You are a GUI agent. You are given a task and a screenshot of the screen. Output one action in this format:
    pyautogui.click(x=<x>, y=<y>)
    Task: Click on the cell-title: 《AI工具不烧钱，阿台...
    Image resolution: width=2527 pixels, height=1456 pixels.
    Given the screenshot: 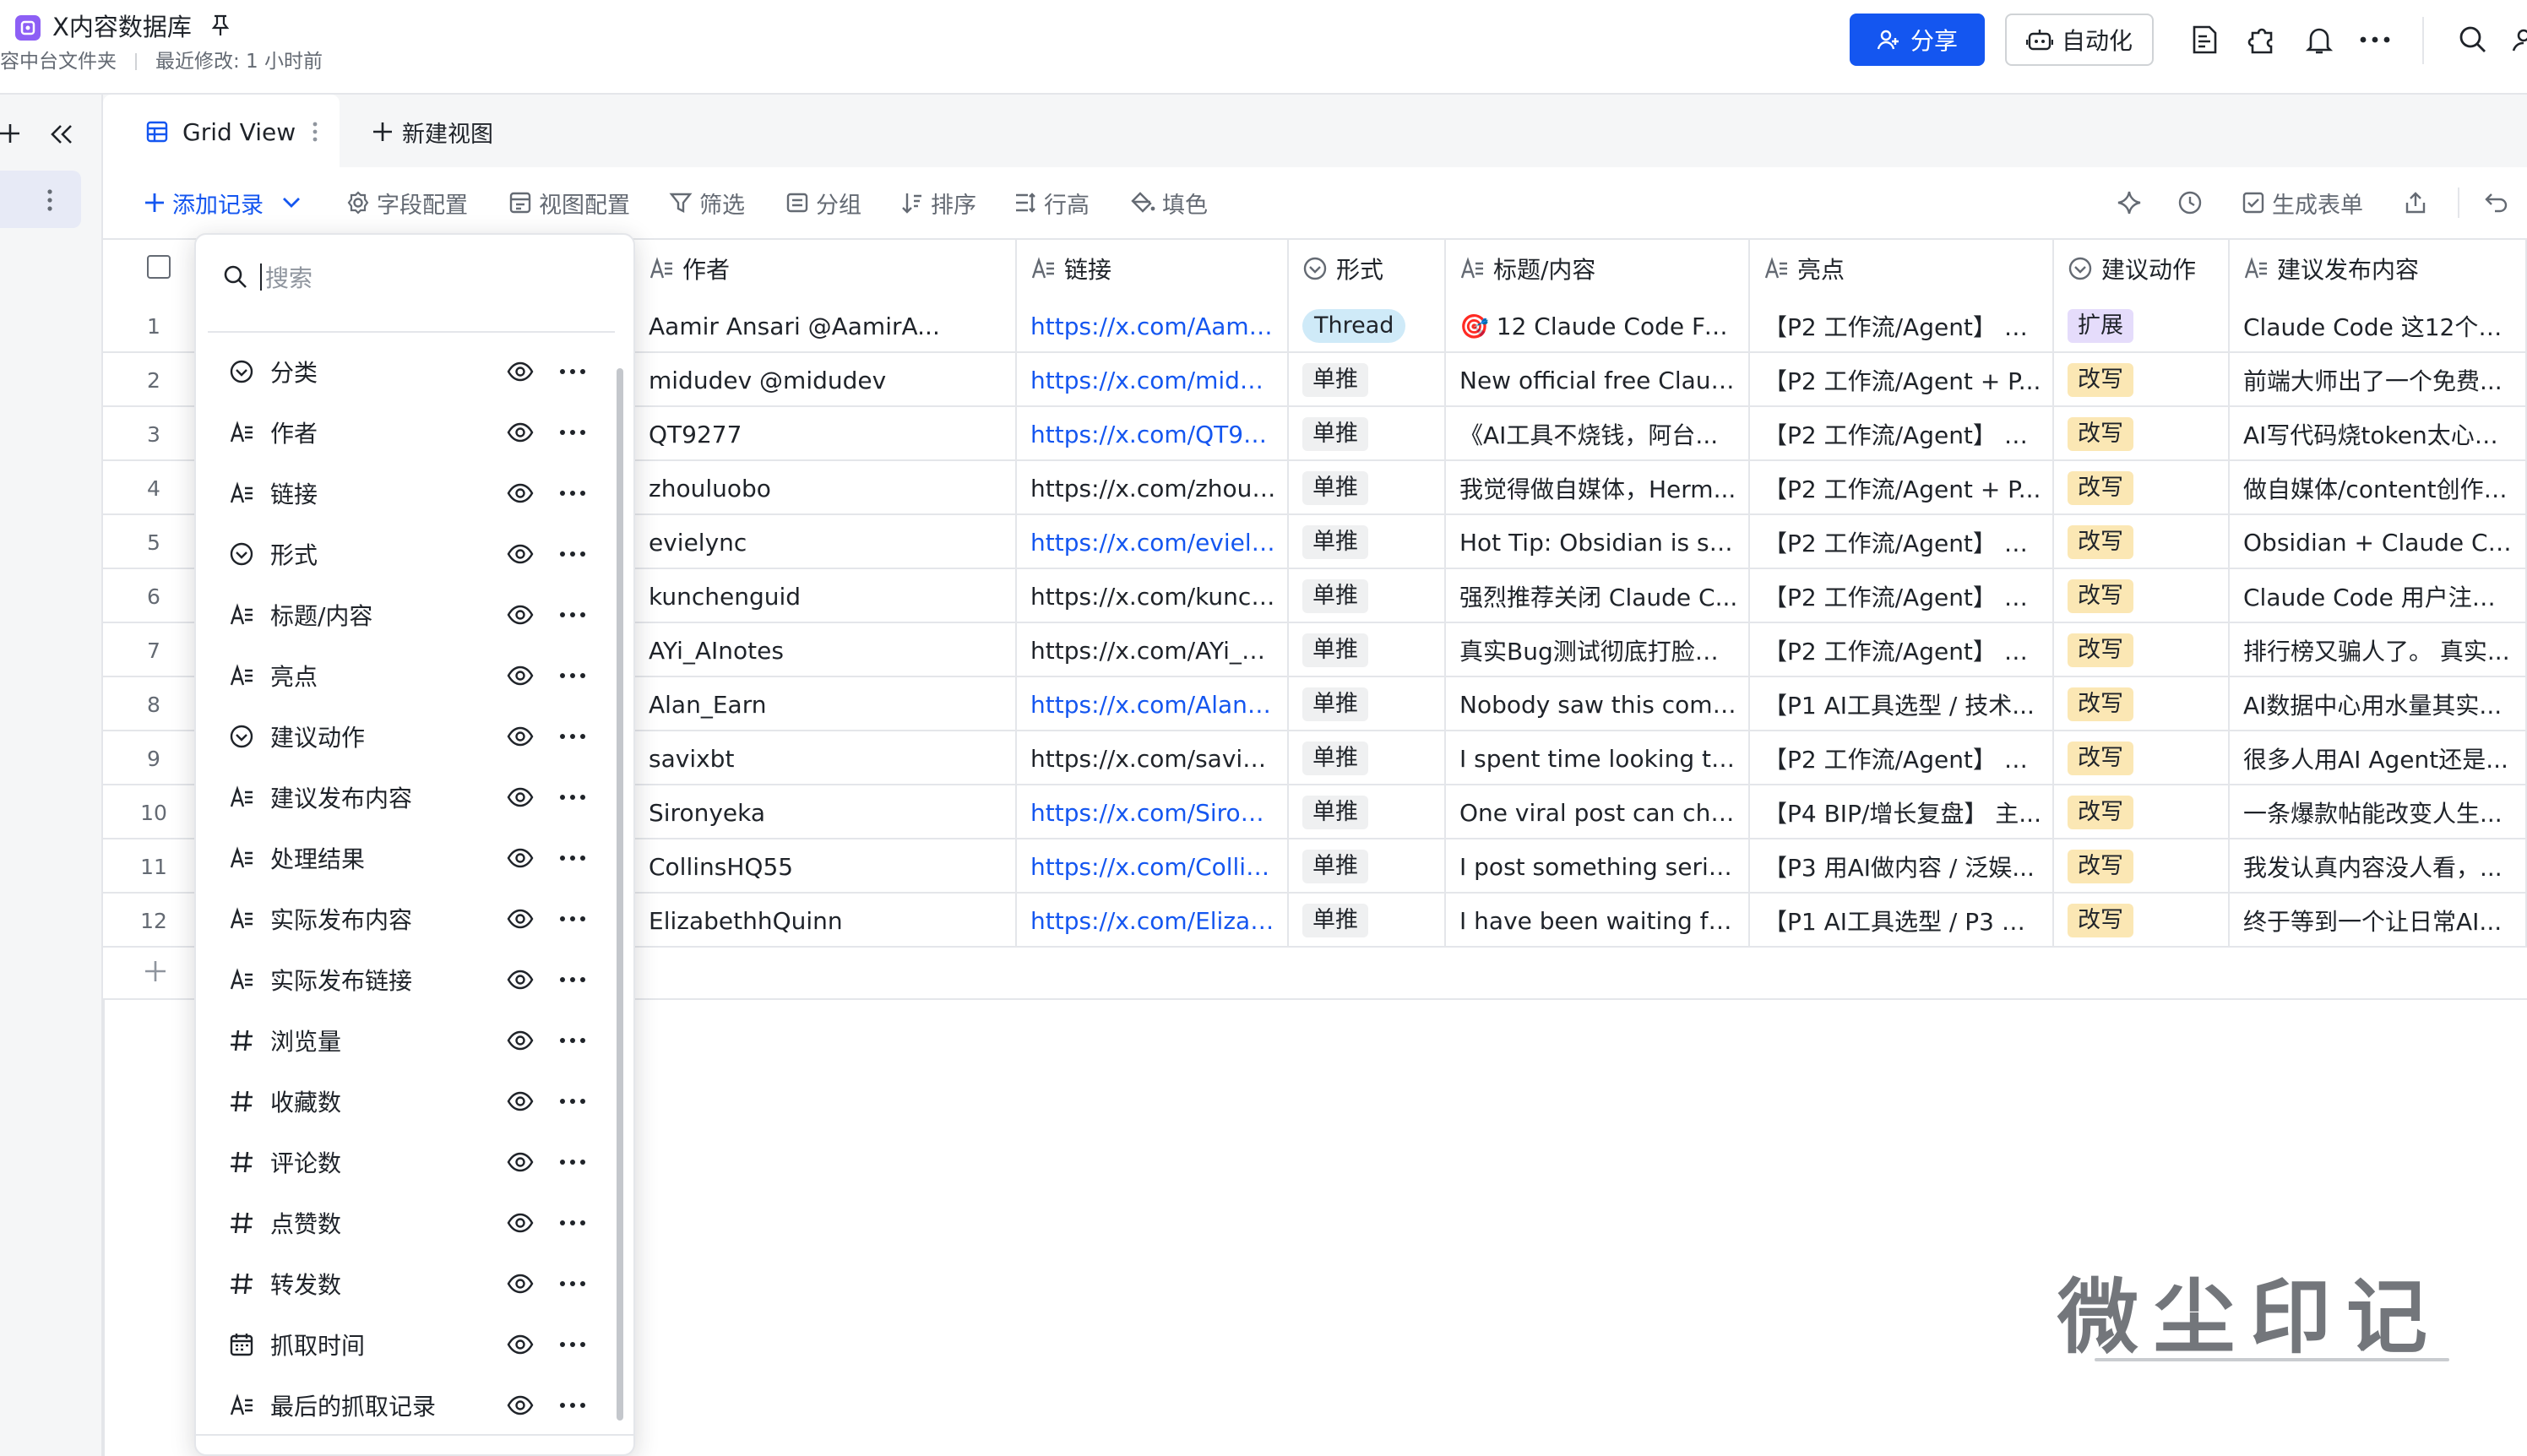 What is the action you would take?
    pyautogui.click(x=1598, y=434)
    